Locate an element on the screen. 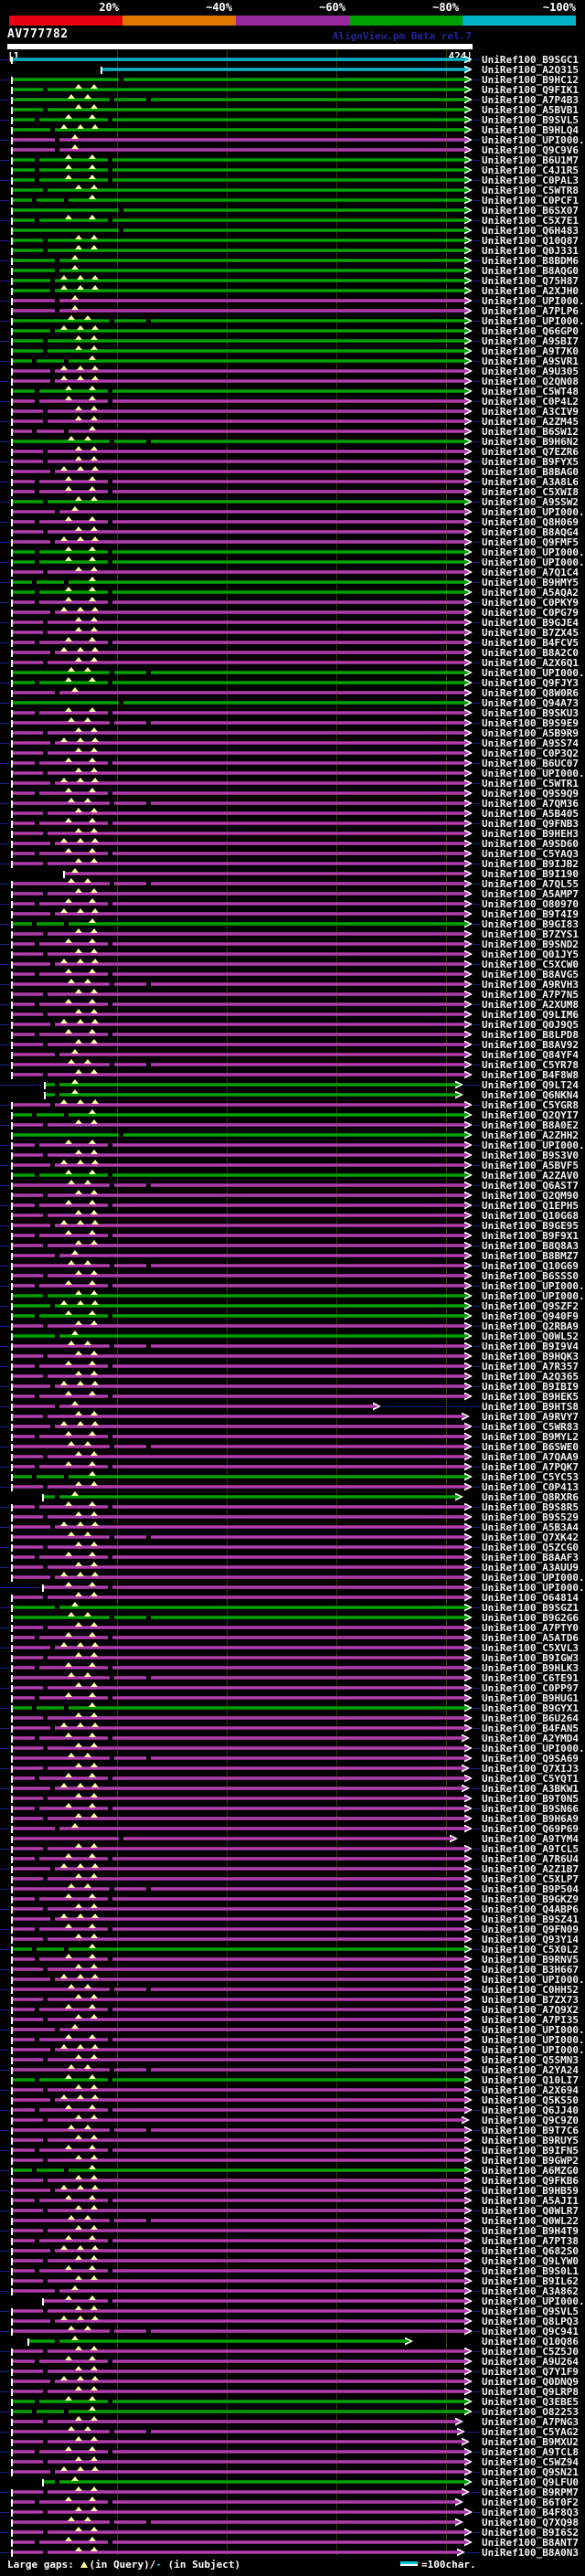  subject-id-label: UniRef100_UPI000.. is located at coordinates (534, 511).